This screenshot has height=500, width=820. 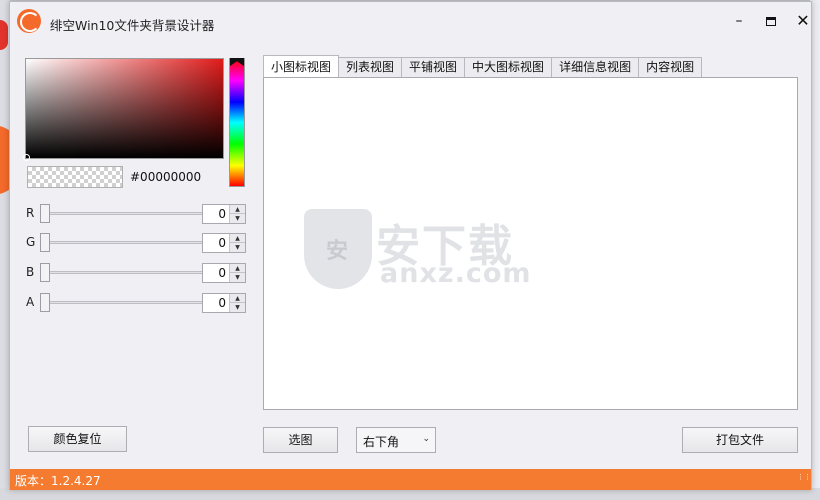 What do you see at coordinates (804, 479) in the screenshot?
I see `resize-grip-icon: ⋮⋮` at bounding box center [804, 479].